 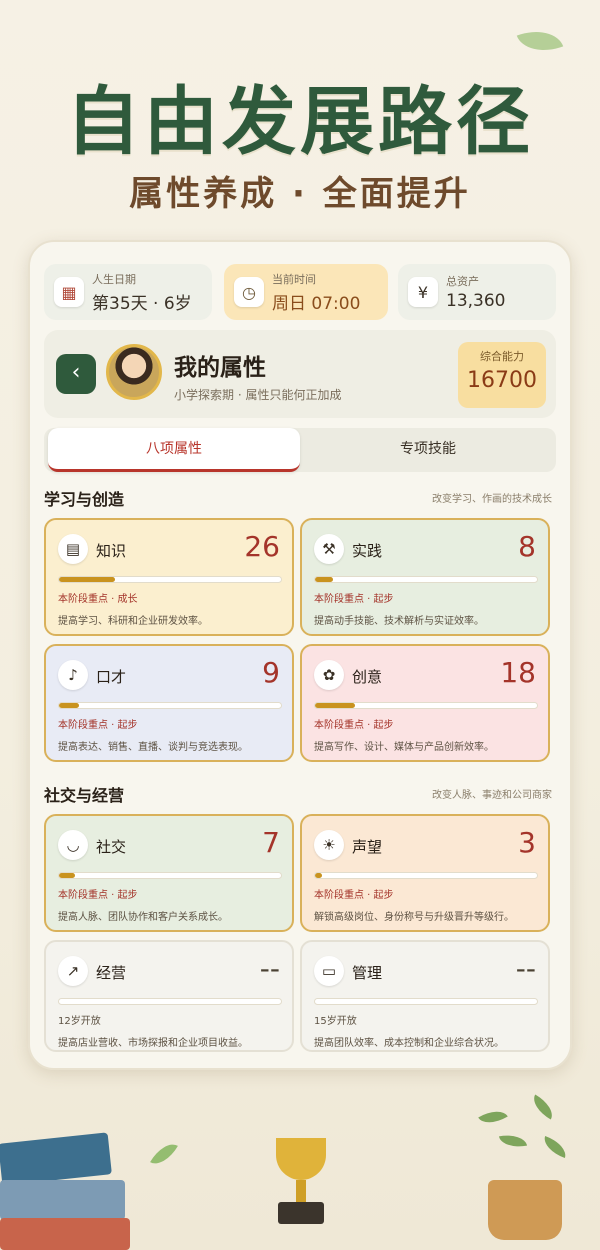 What do you see at coordinates (316, 303) in the screenshot?
I see `stat-value: 周日 07:00` at bounding box center [316, 303].